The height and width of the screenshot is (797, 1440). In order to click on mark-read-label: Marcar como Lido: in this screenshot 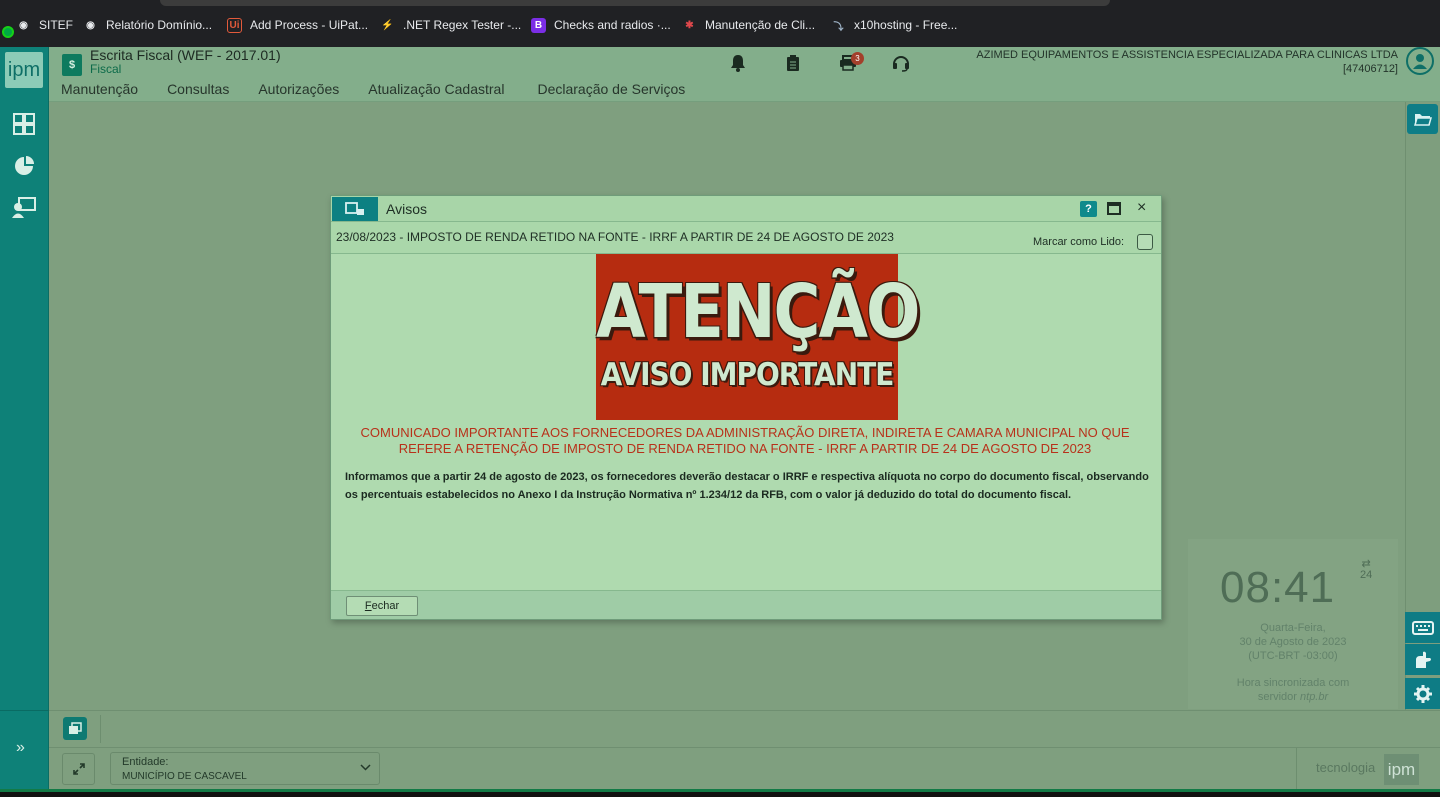, I will do `click(1079, 242)`.